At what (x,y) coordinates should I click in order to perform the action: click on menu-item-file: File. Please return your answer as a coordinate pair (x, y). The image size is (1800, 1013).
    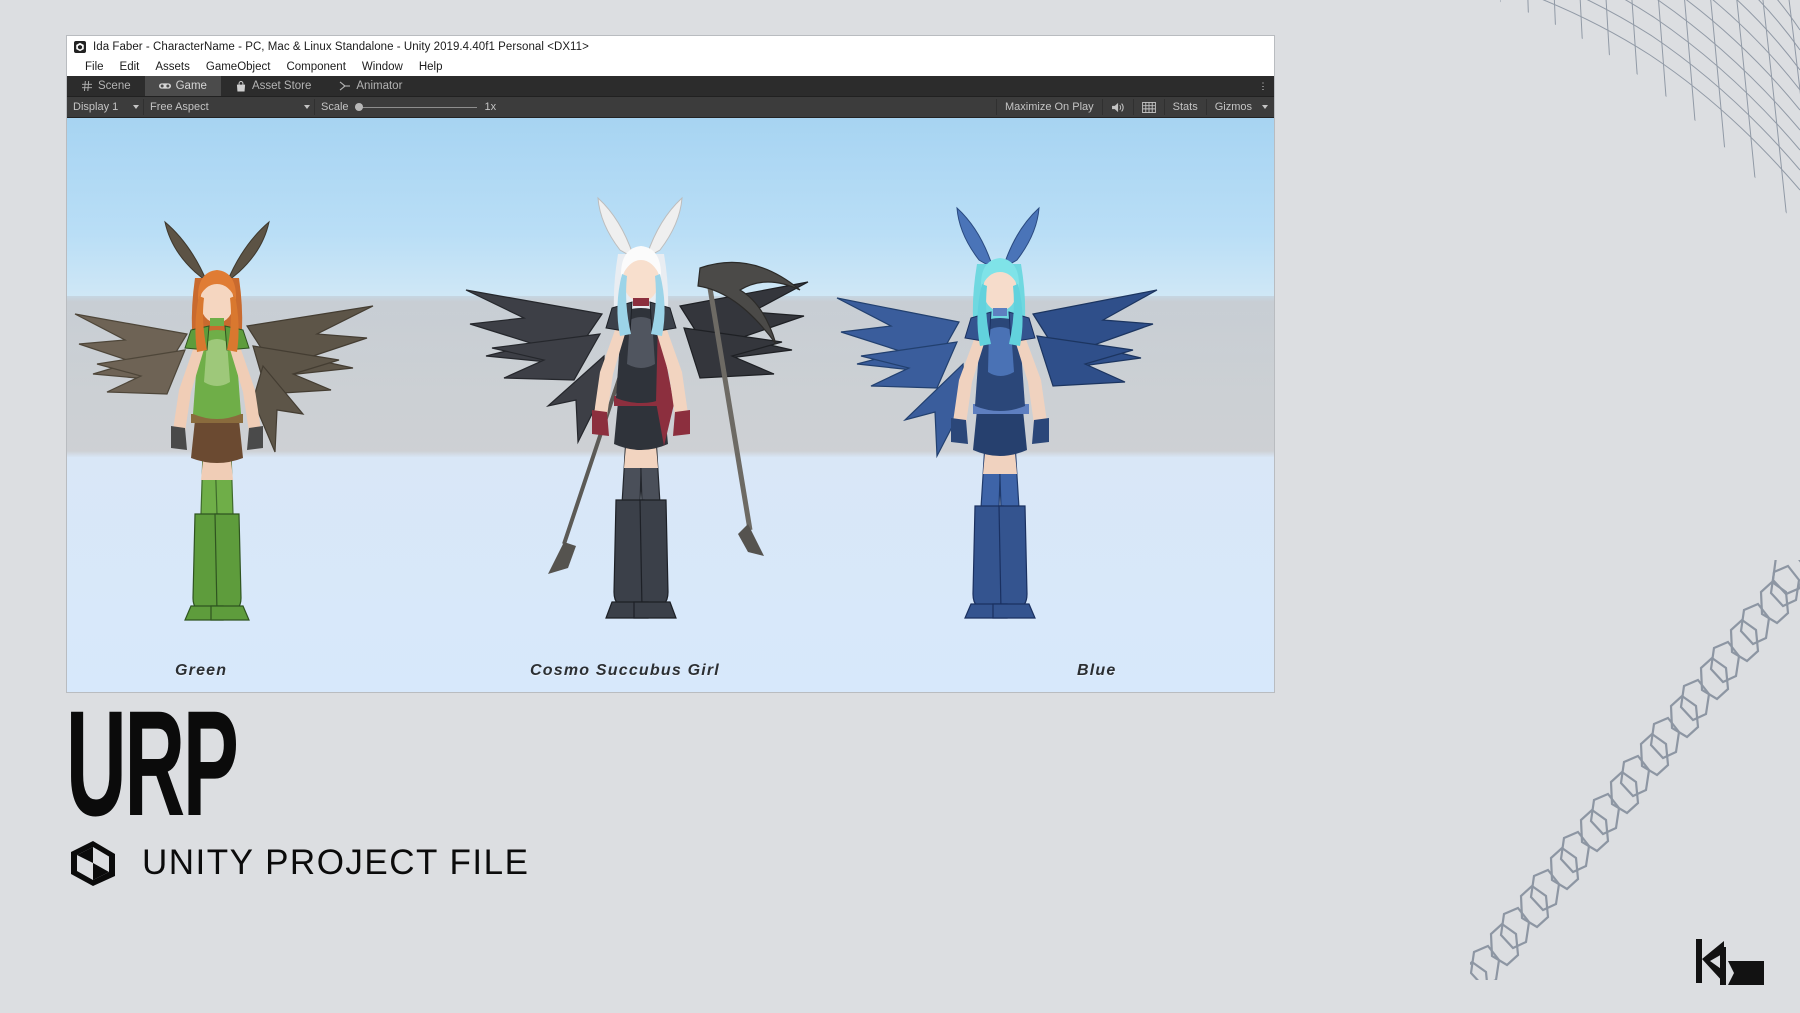
    Looking at the image, I should click on (94, 67).